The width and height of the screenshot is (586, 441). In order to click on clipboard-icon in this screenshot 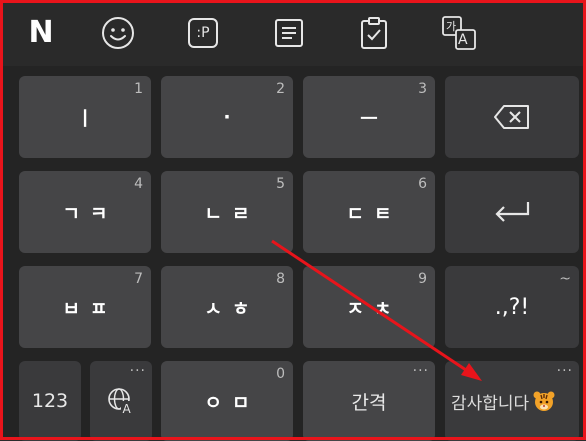, I will do `click(374, 33)`.